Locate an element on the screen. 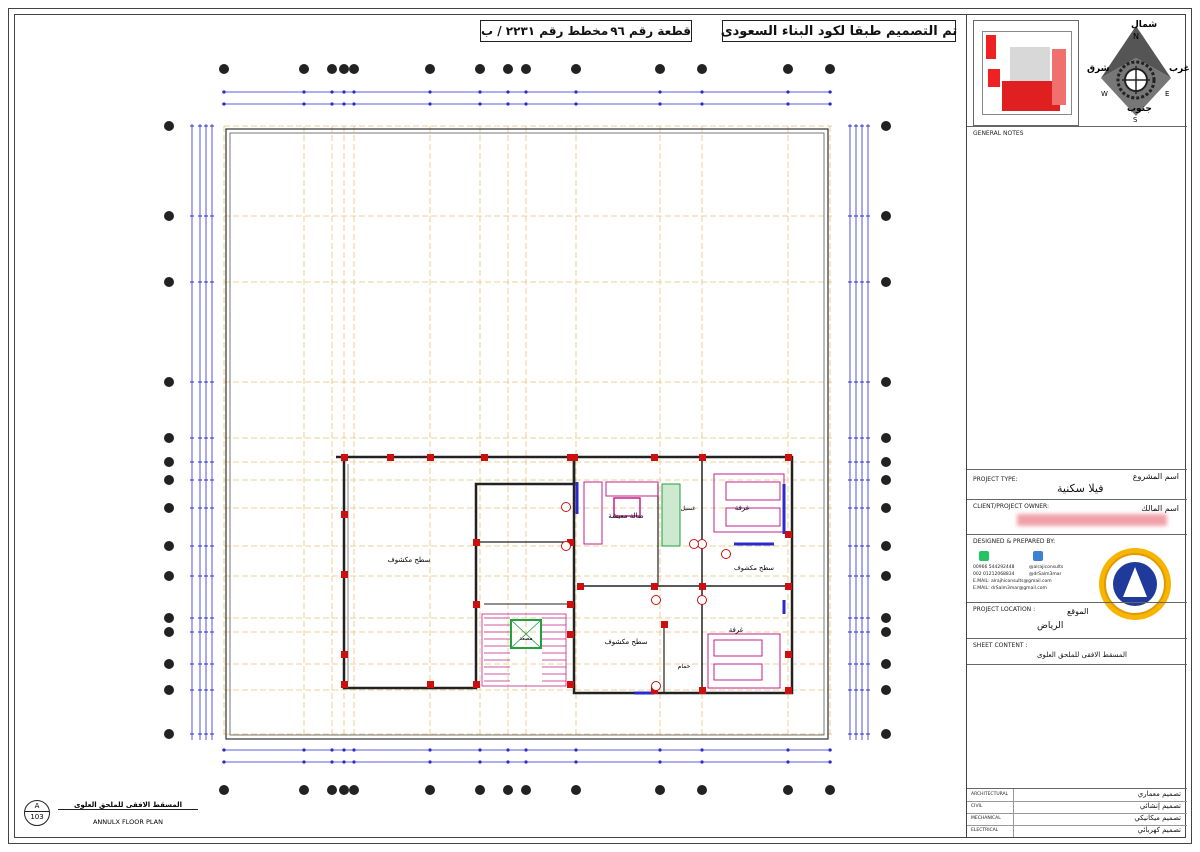 Image resolution: width=1200 pixels, height=852 pixels. laundry-fixture is located at coordinates (671, 515).